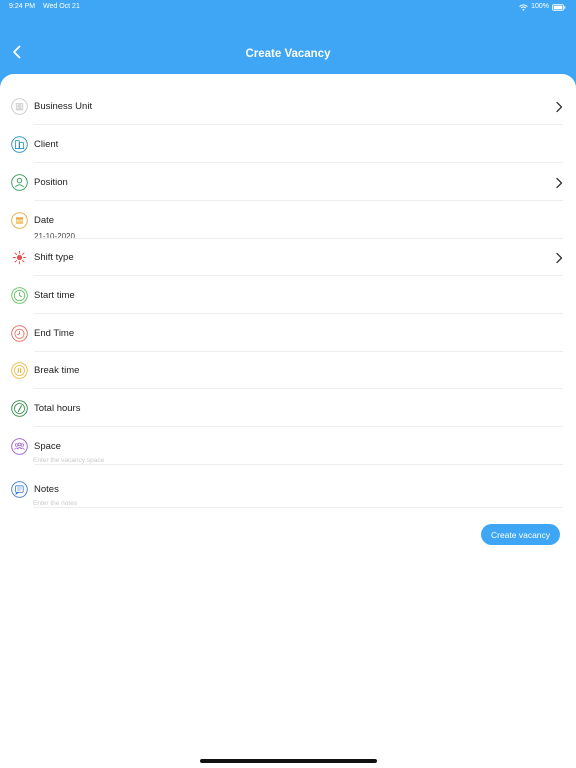 Image resolution: width=576 pixels, height=768 pixels. Describe the element at coordinates (288, 370) in the screenshot. I see `break-time-row: Break time` at that location.